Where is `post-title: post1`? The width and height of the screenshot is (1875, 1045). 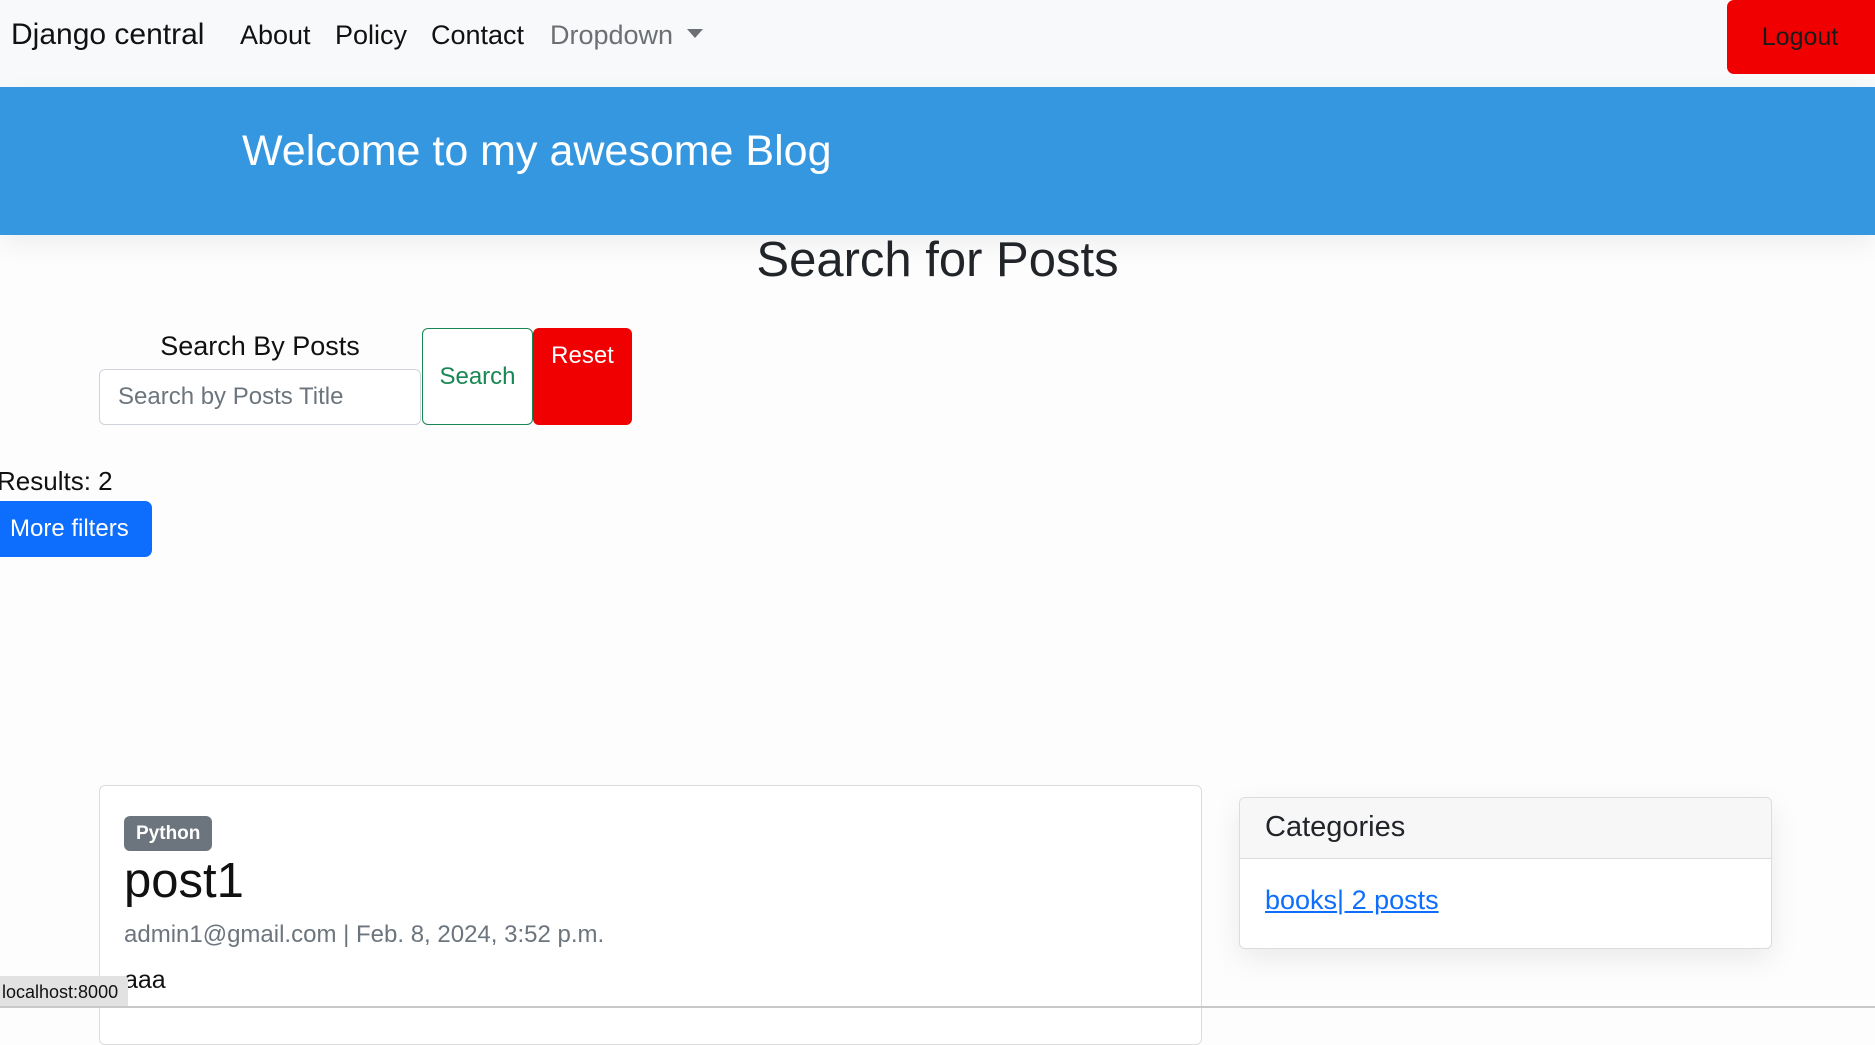
post-title: post1 is located at coordinates (184, 881).